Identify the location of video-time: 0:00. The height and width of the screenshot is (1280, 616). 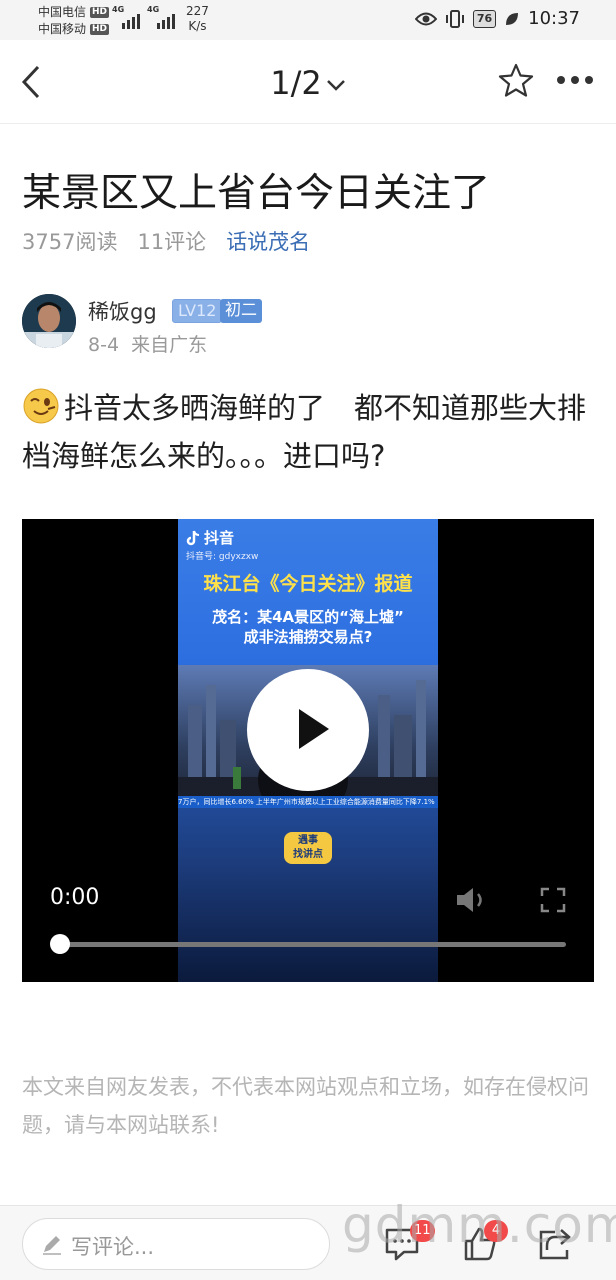
(75, 897).